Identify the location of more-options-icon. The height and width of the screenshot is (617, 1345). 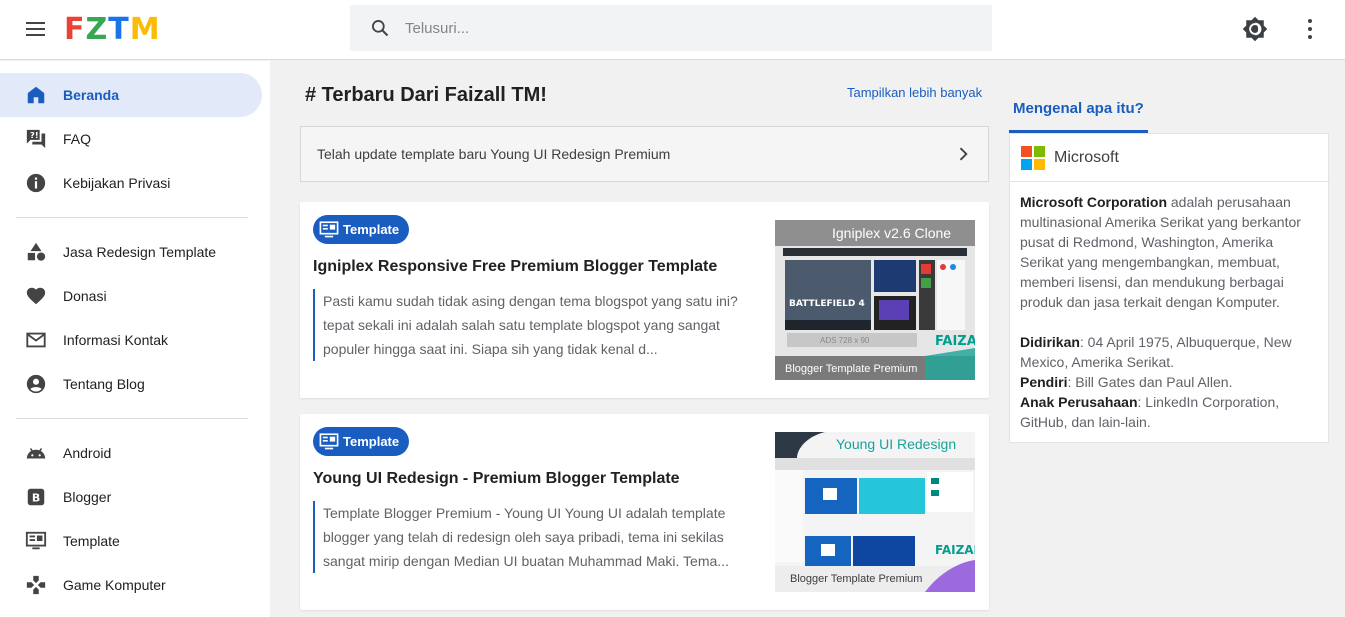
(1310, 29).